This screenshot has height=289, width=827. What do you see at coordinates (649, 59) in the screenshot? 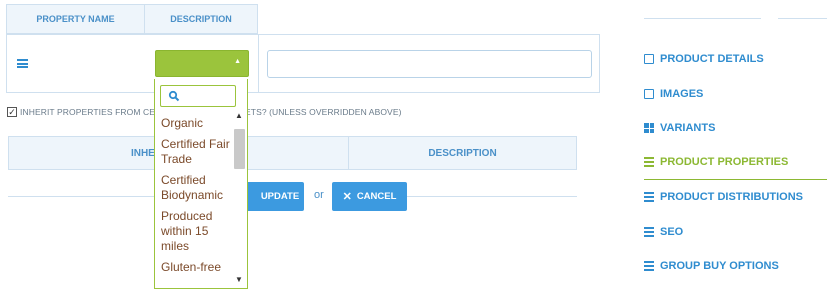
I see `edit-icon` at bounding box center [649, 59].